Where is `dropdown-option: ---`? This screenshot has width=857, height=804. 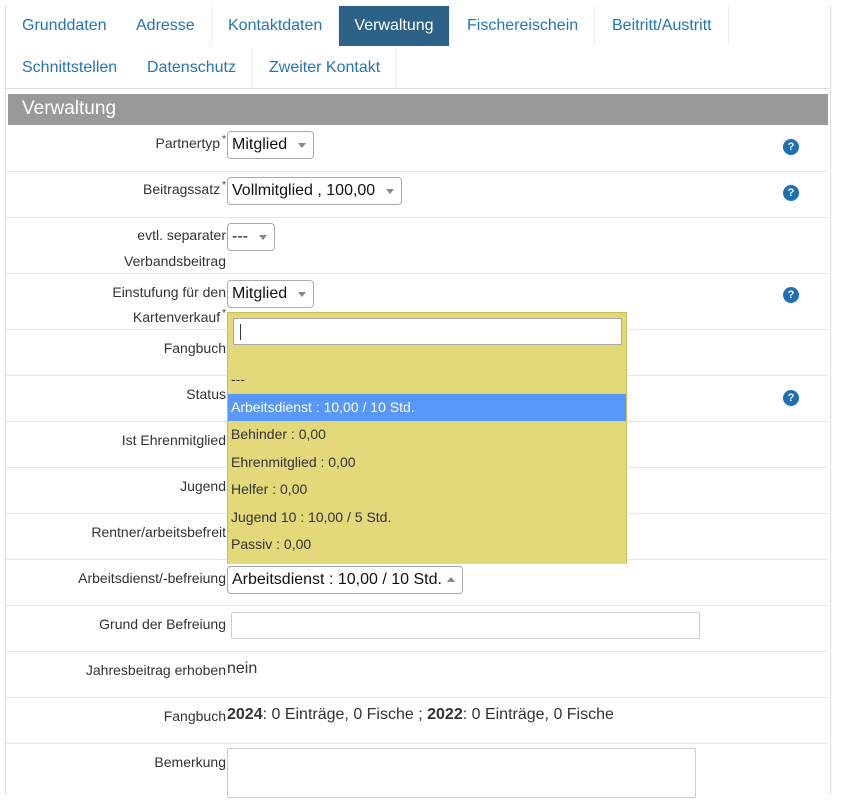 dropdown-option: --- is located at coordinates (427, 379).